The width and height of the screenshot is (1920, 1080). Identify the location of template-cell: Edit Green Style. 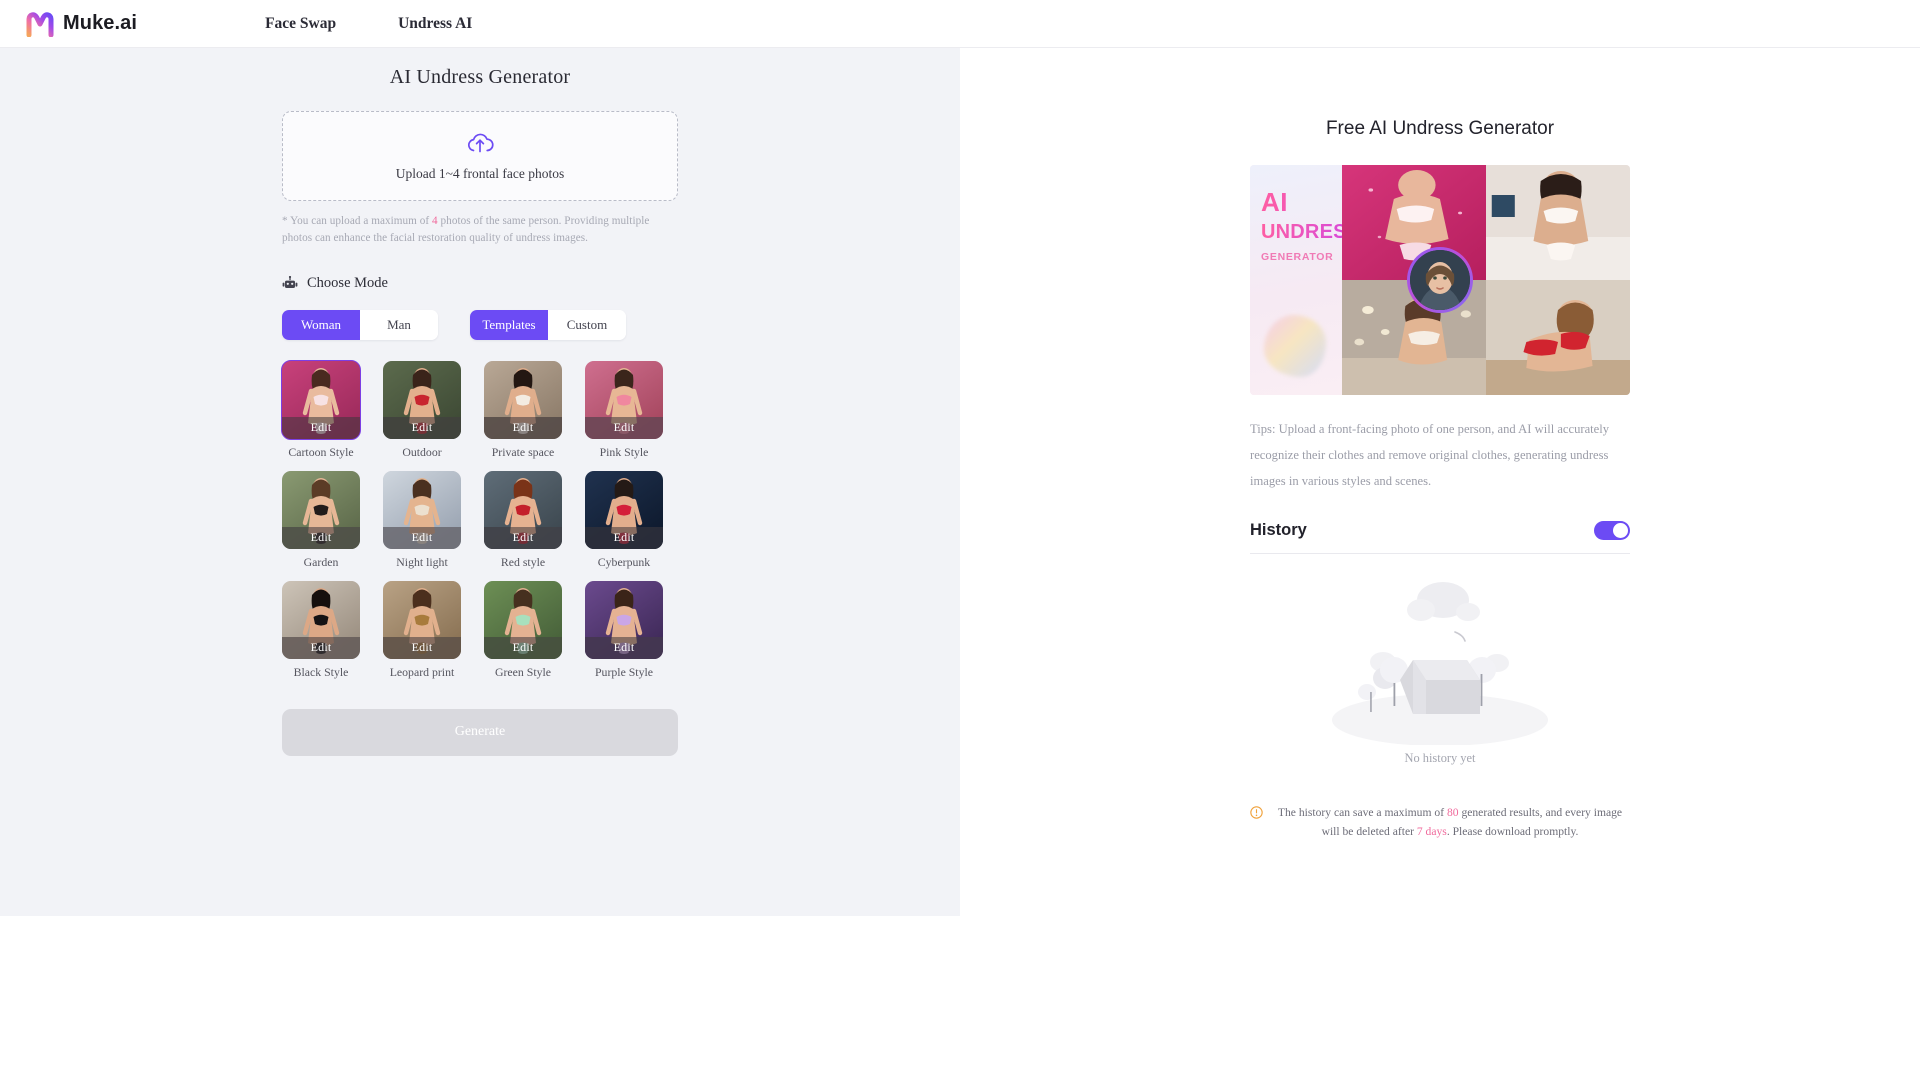
(523, 630).